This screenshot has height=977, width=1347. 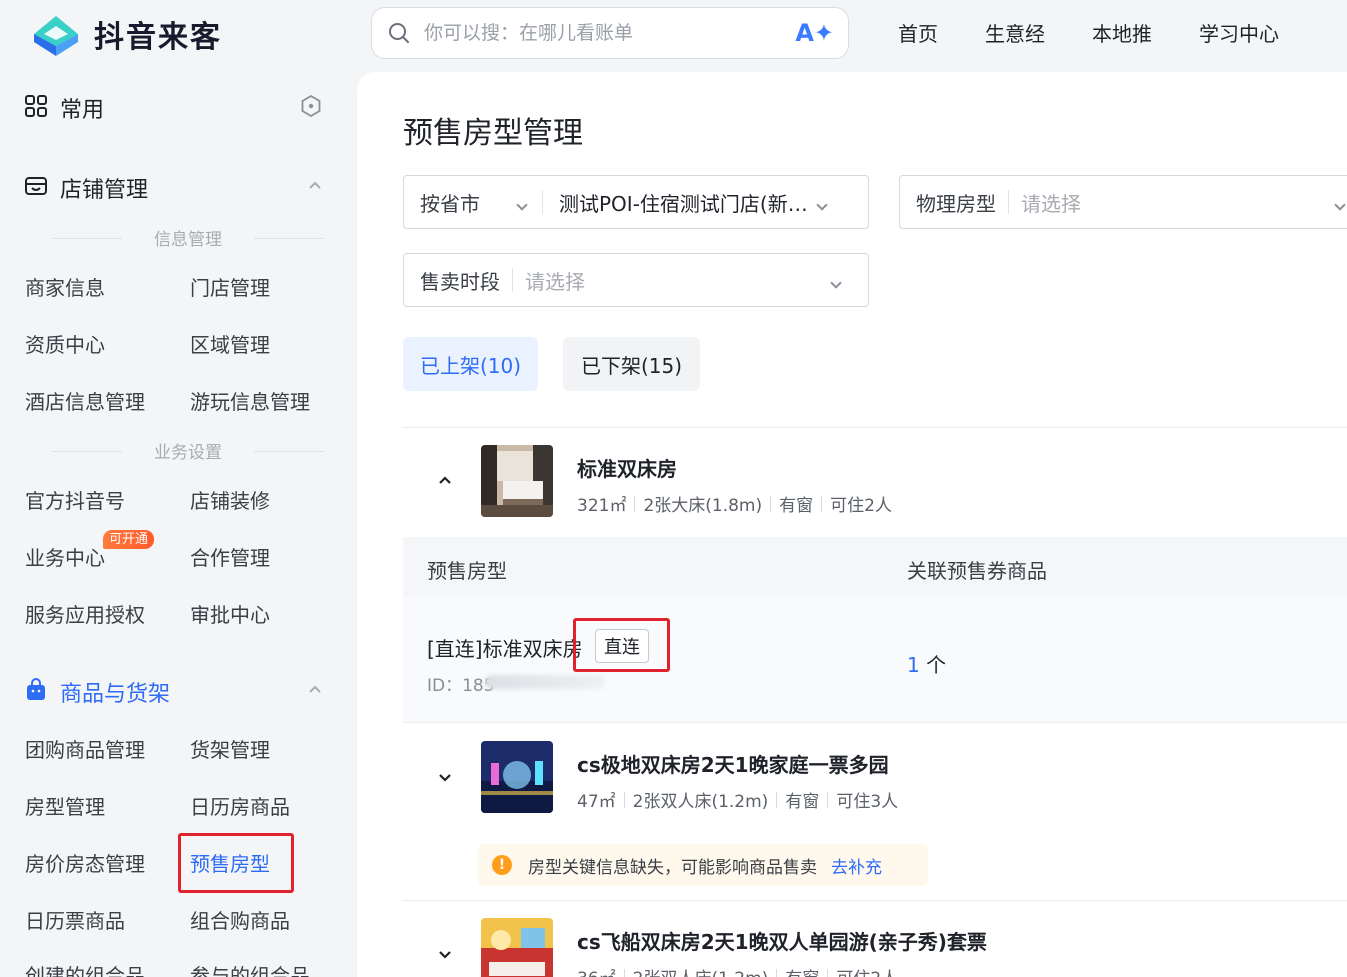 What do you see at coordinates (555, 281) in the screenshot?
I see `sale-period-placeholder: 请选择` at bounding box center [555, 281].